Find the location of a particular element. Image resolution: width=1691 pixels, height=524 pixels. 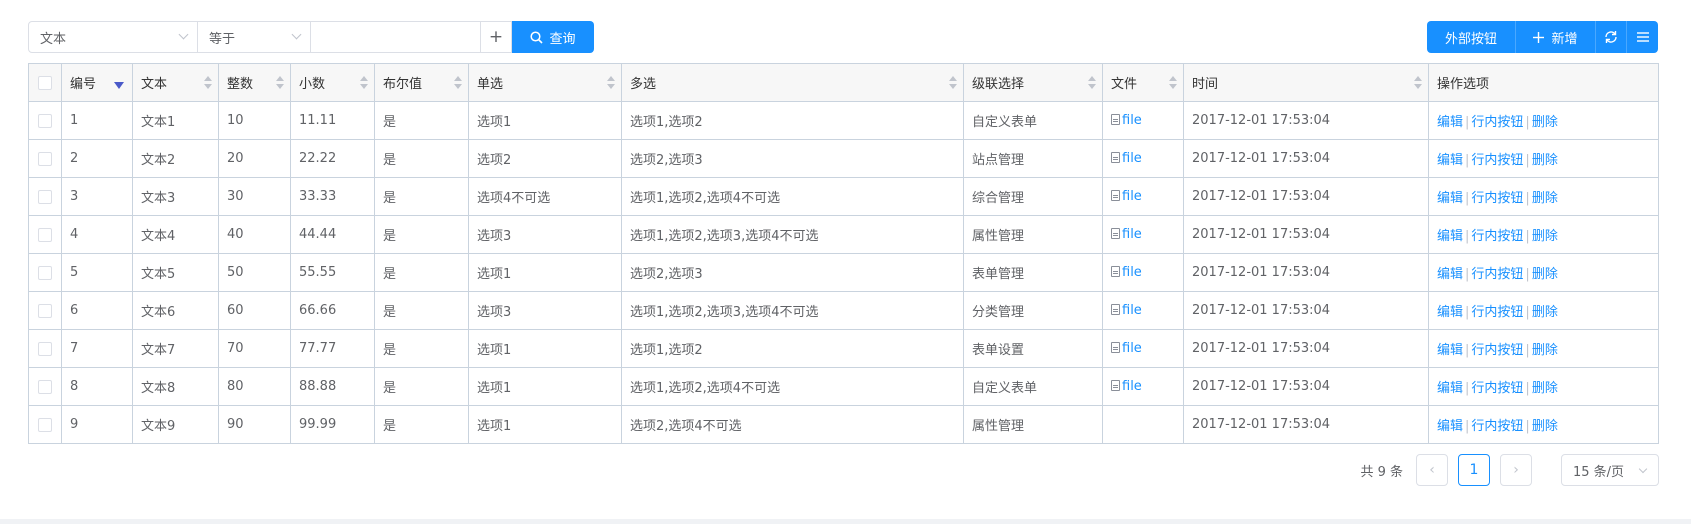

column-header: 布尔值 is located at coordinates (421, 82).